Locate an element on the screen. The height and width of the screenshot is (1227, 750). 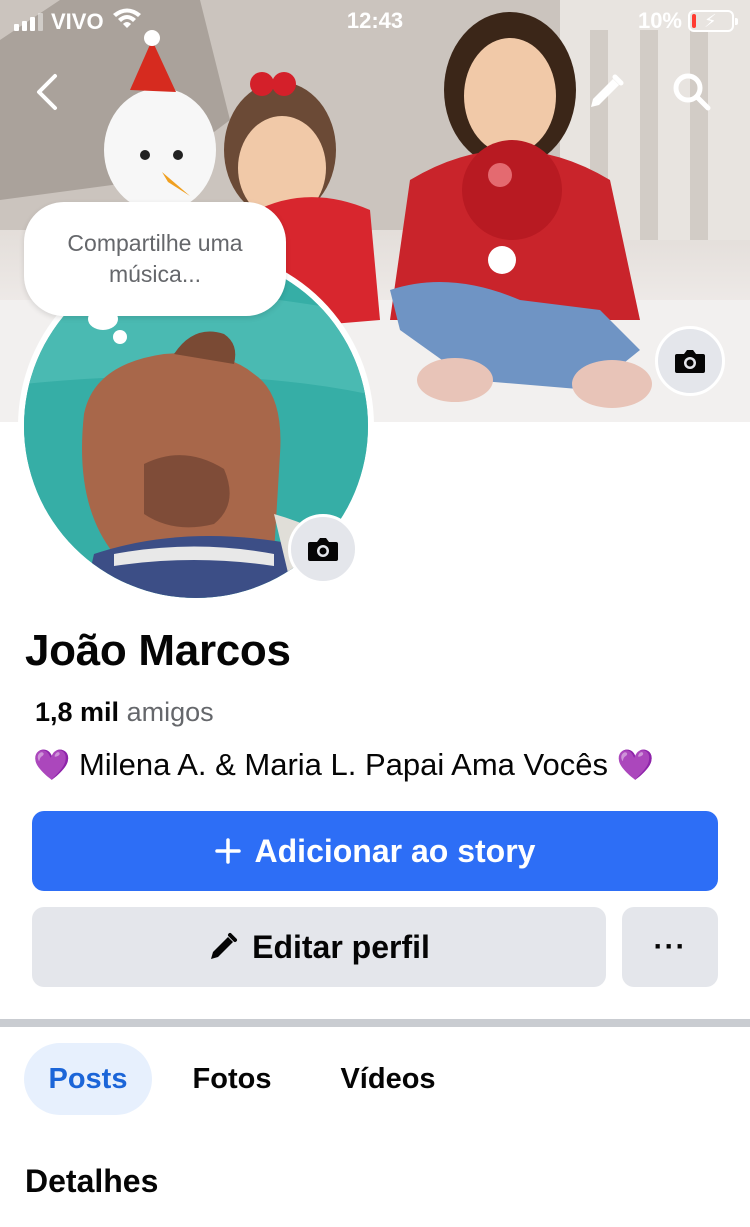
tab-posts-label: Posts is located at coordinates (88, 1078).